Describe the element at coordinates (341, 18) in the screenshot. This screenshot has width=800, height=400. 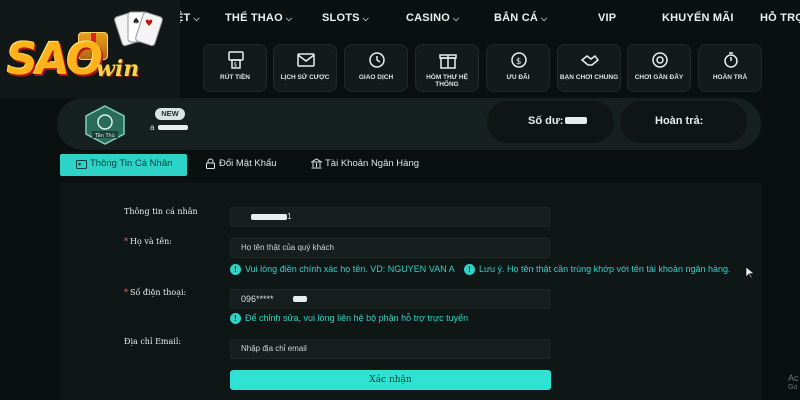
I see `nav-label: SLOTS` at that location.